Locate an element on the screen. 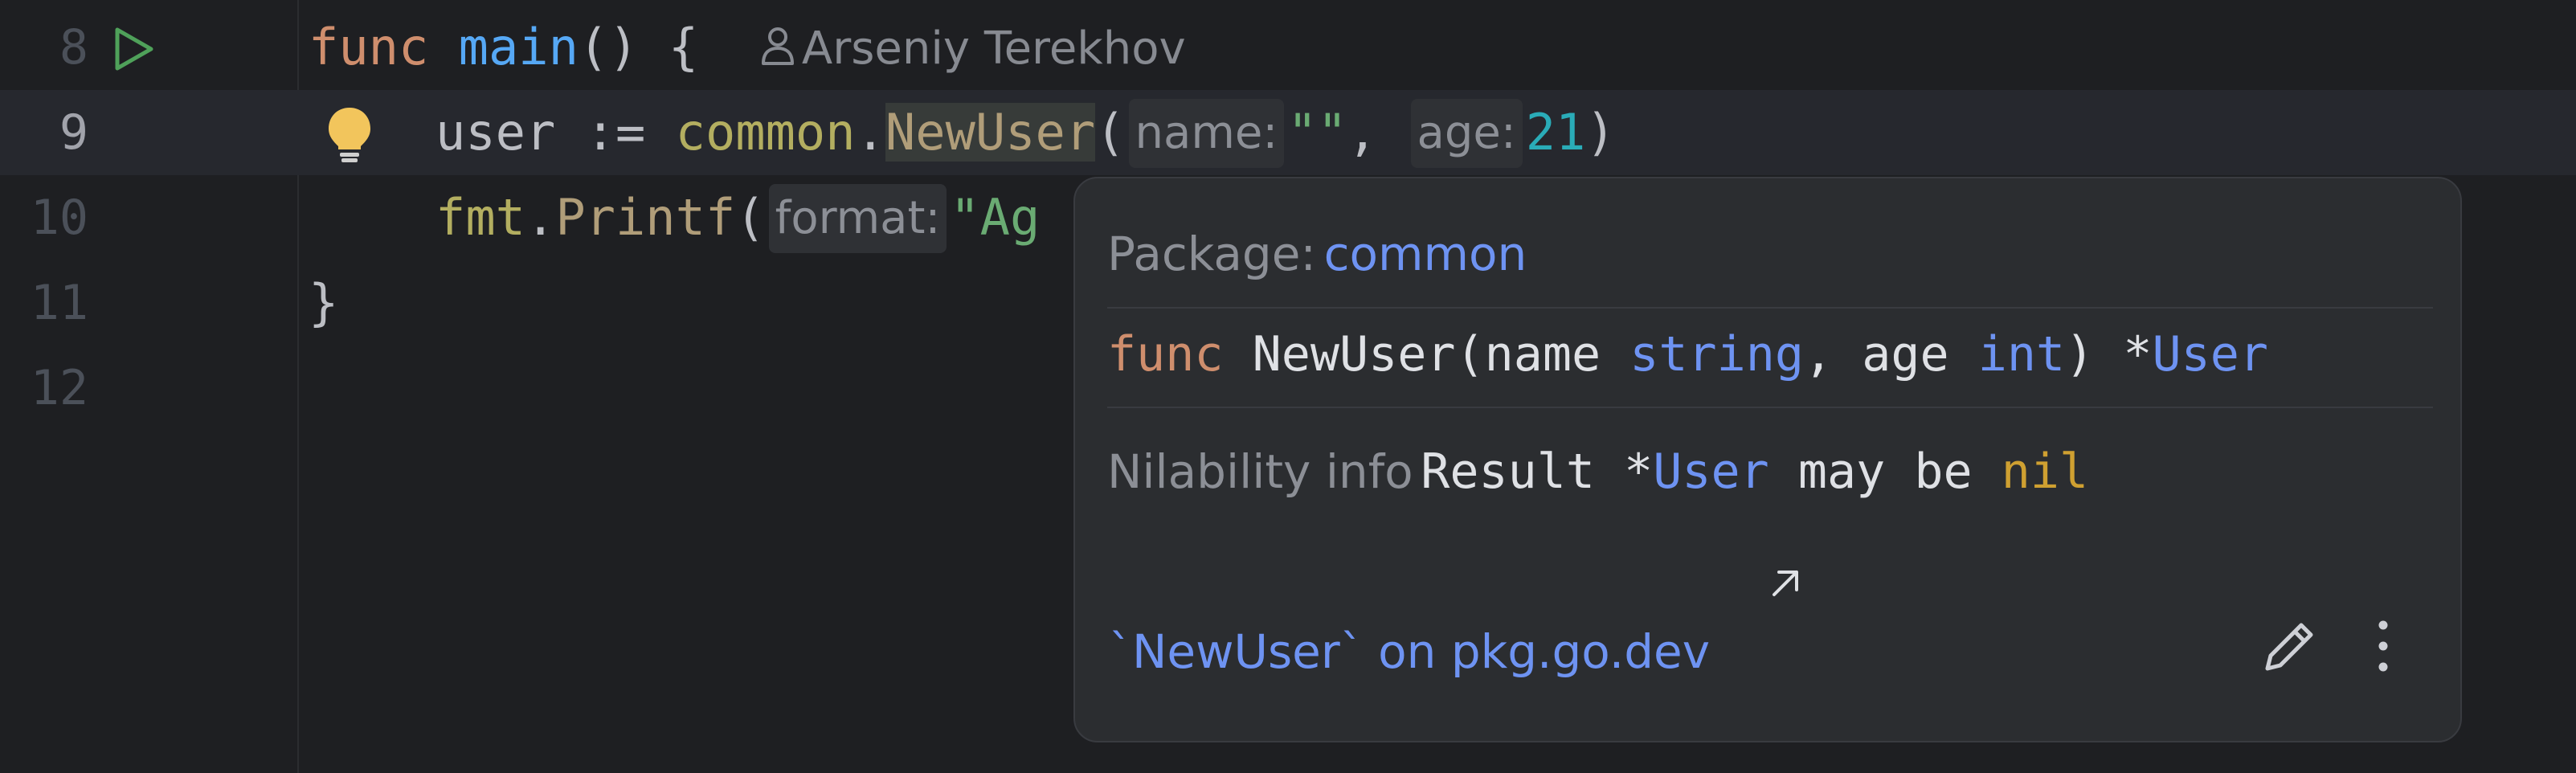  more-vertical-icon is located at coordinates (2383, 646).